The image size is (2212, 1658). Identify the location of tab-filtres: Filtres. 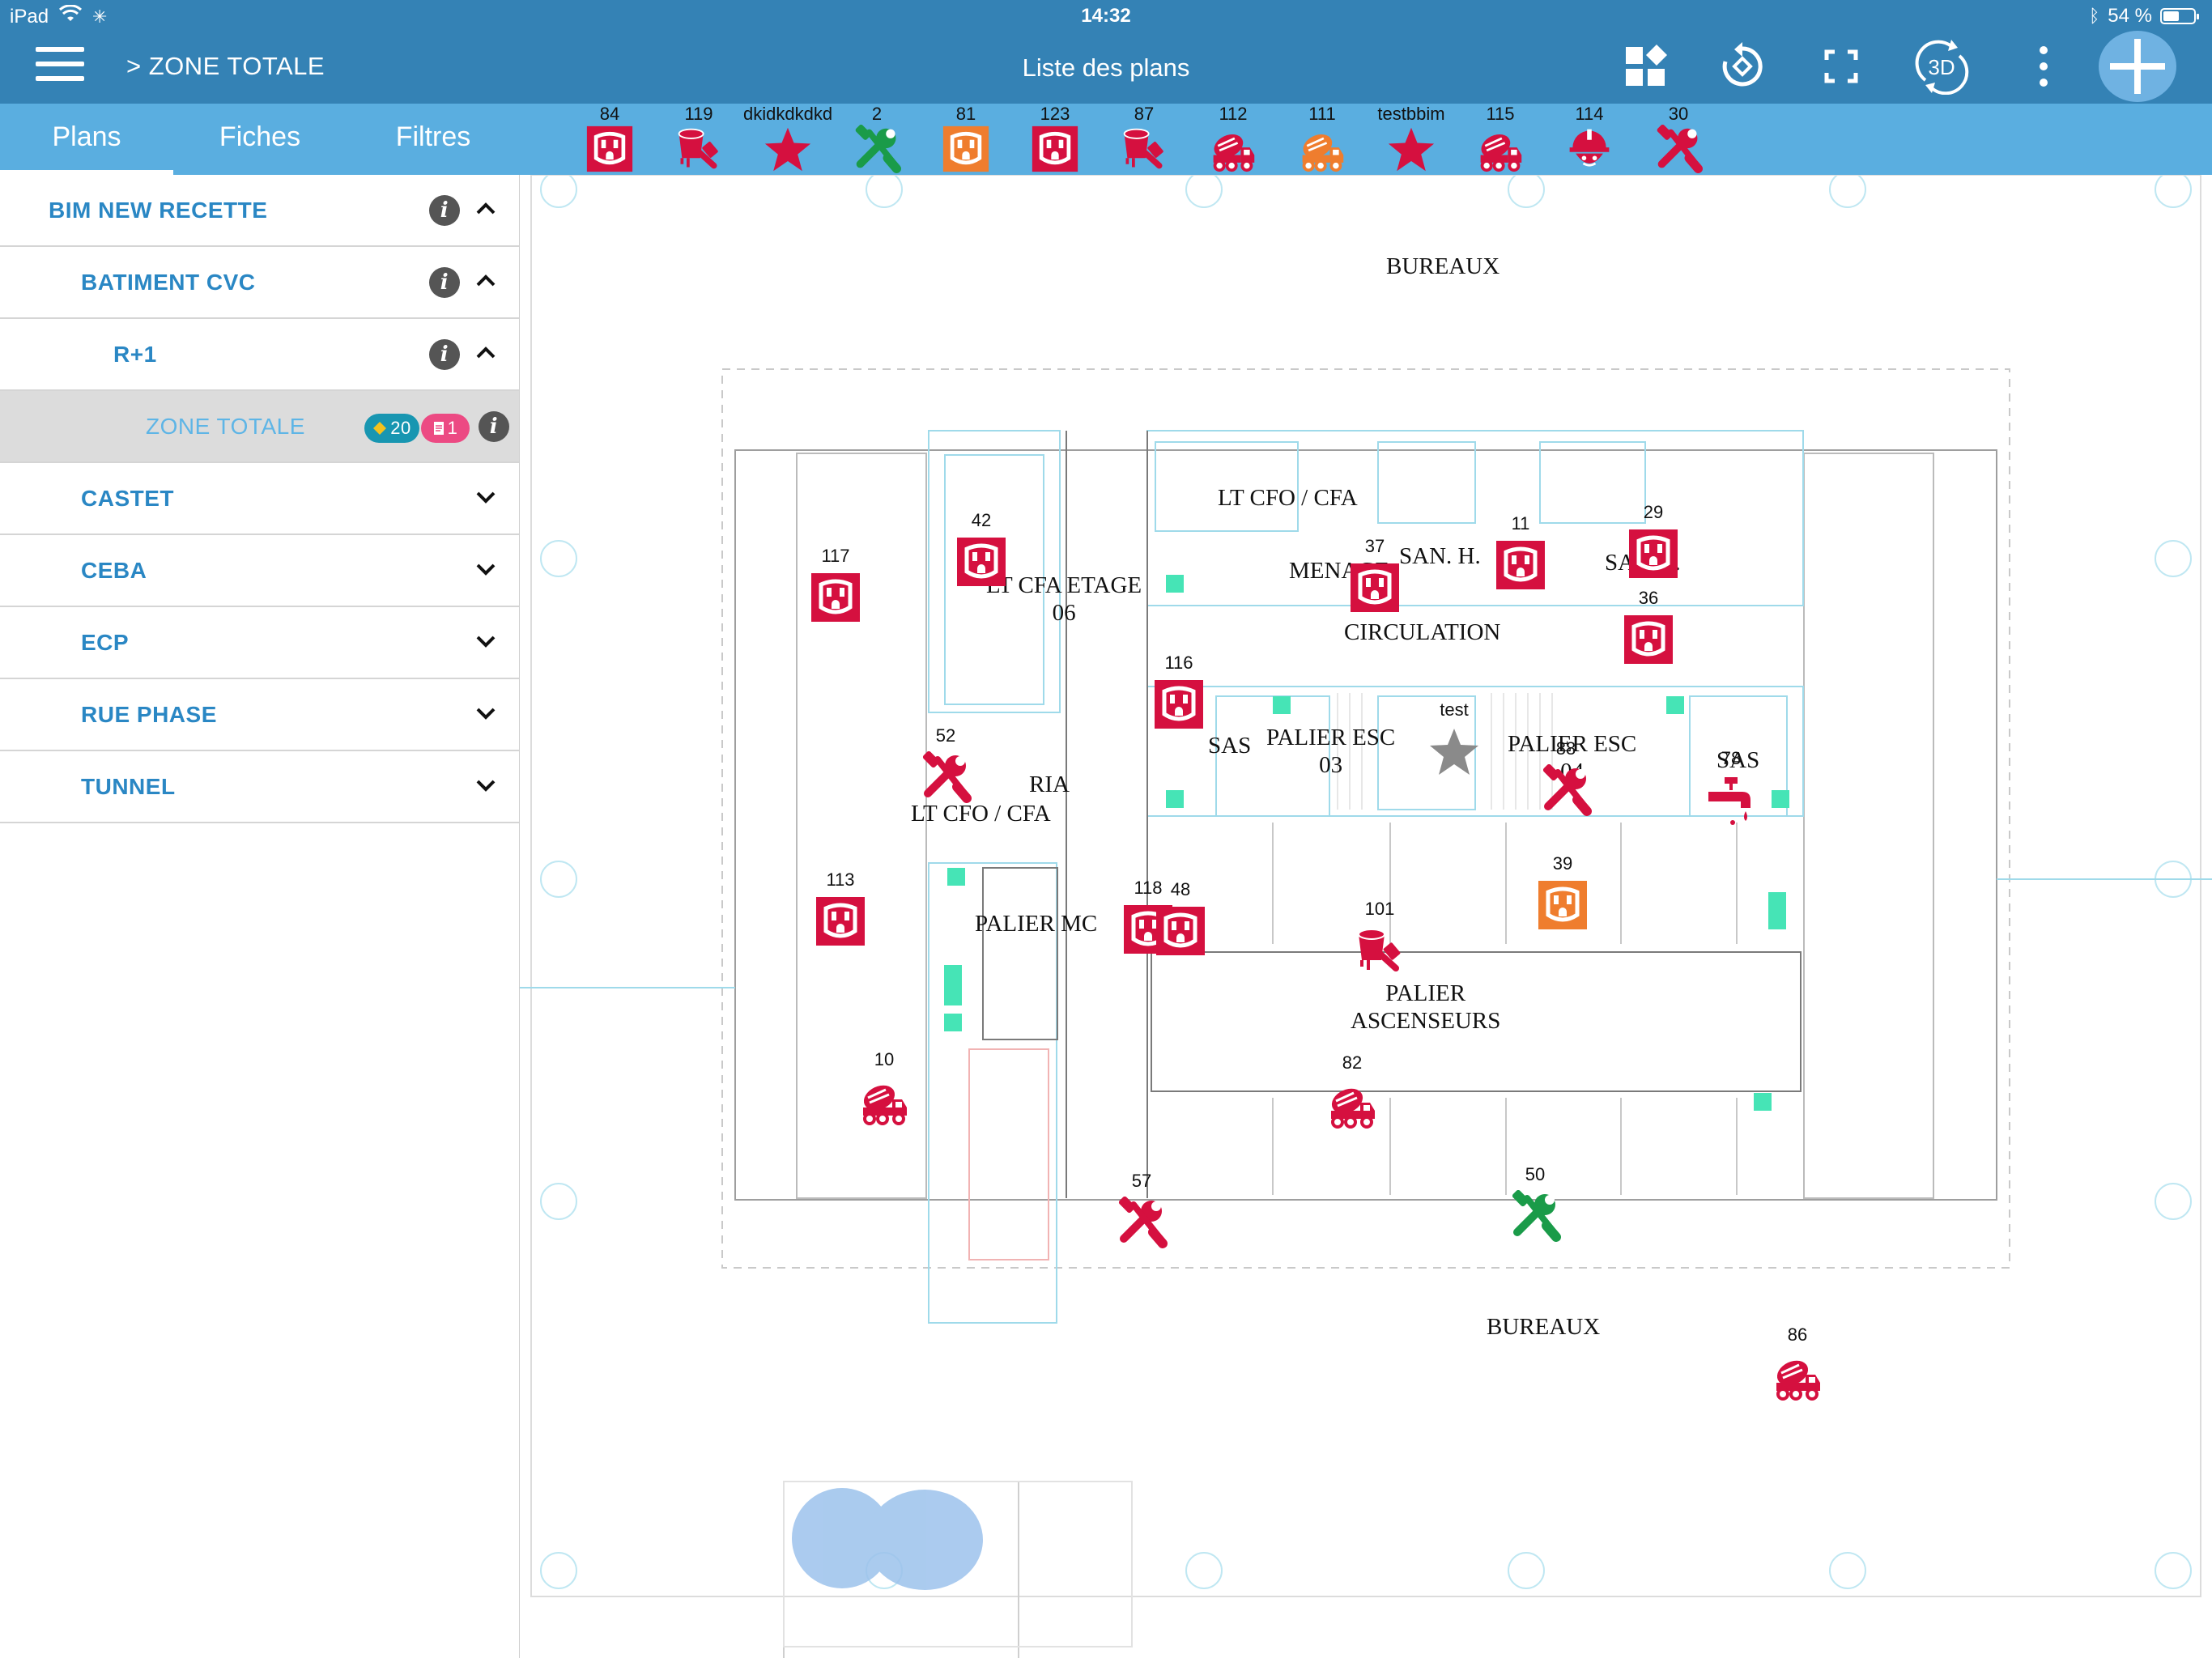
(434, 139).